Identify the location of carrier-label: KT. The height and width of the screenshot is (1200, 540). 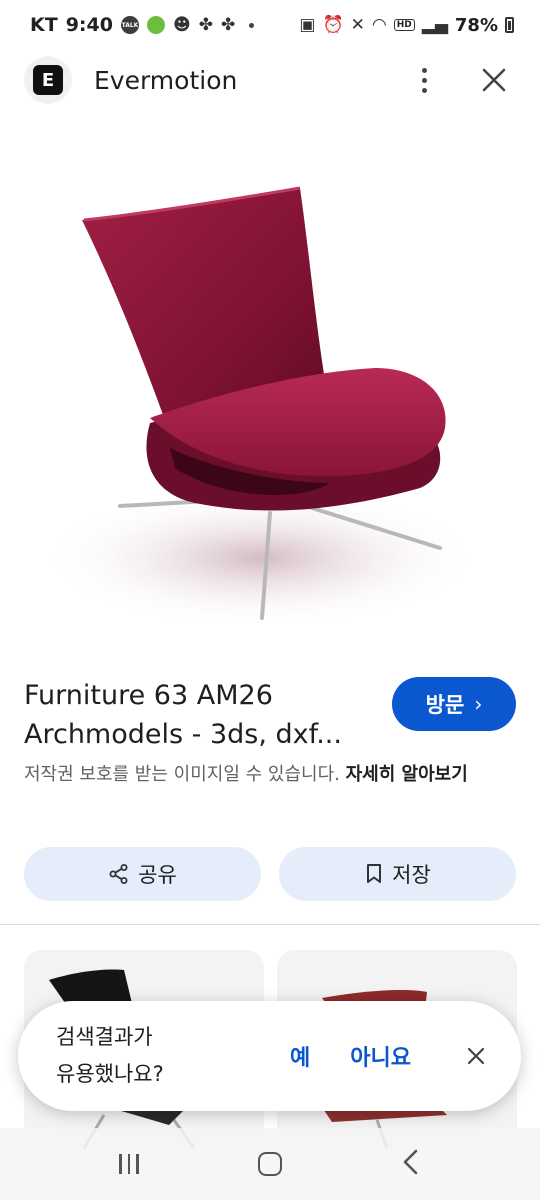
(44, 25).